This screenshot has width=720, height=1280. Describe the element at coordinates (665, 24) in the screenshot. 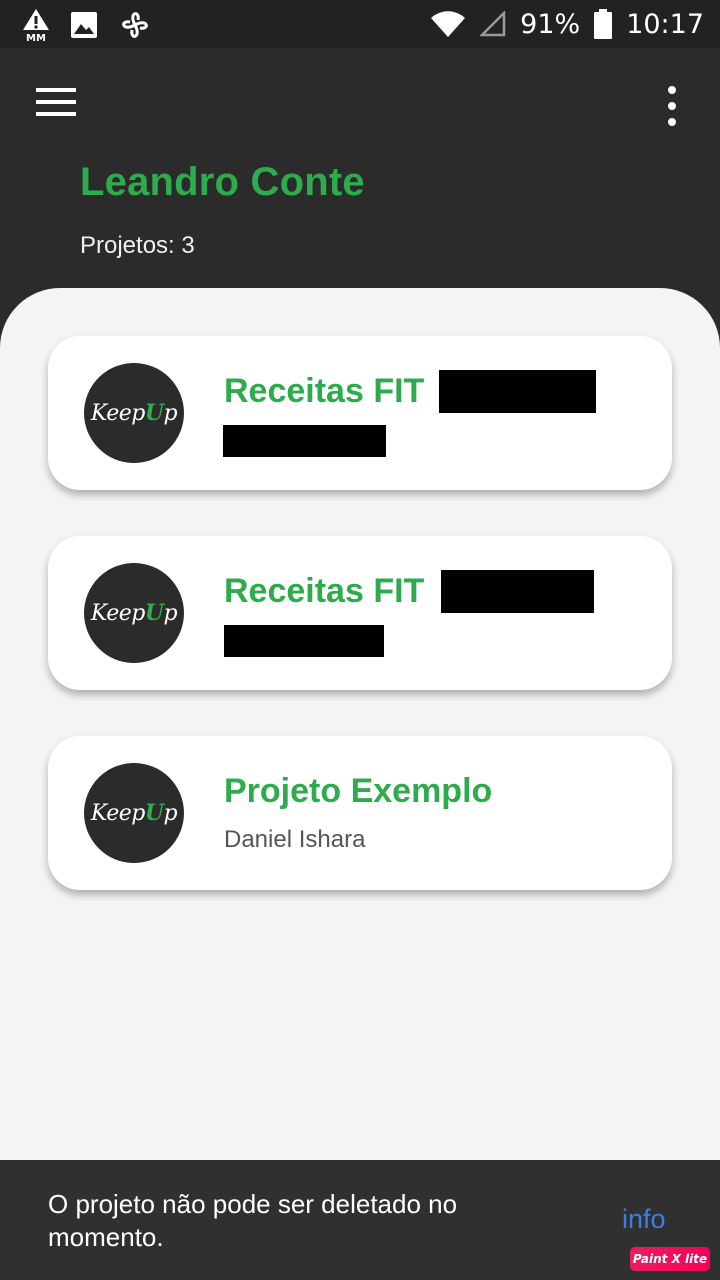

I see `clock: 10:17` at that location.